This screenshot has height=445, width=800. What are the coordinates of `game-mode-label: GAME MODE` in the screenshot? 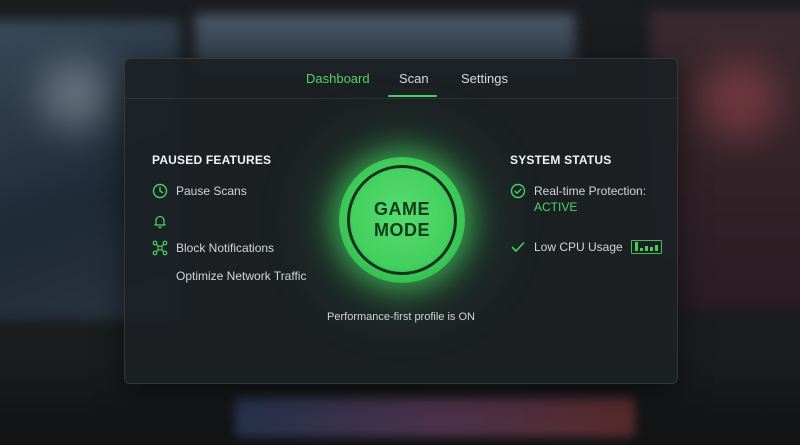 It's located at (402, 220).